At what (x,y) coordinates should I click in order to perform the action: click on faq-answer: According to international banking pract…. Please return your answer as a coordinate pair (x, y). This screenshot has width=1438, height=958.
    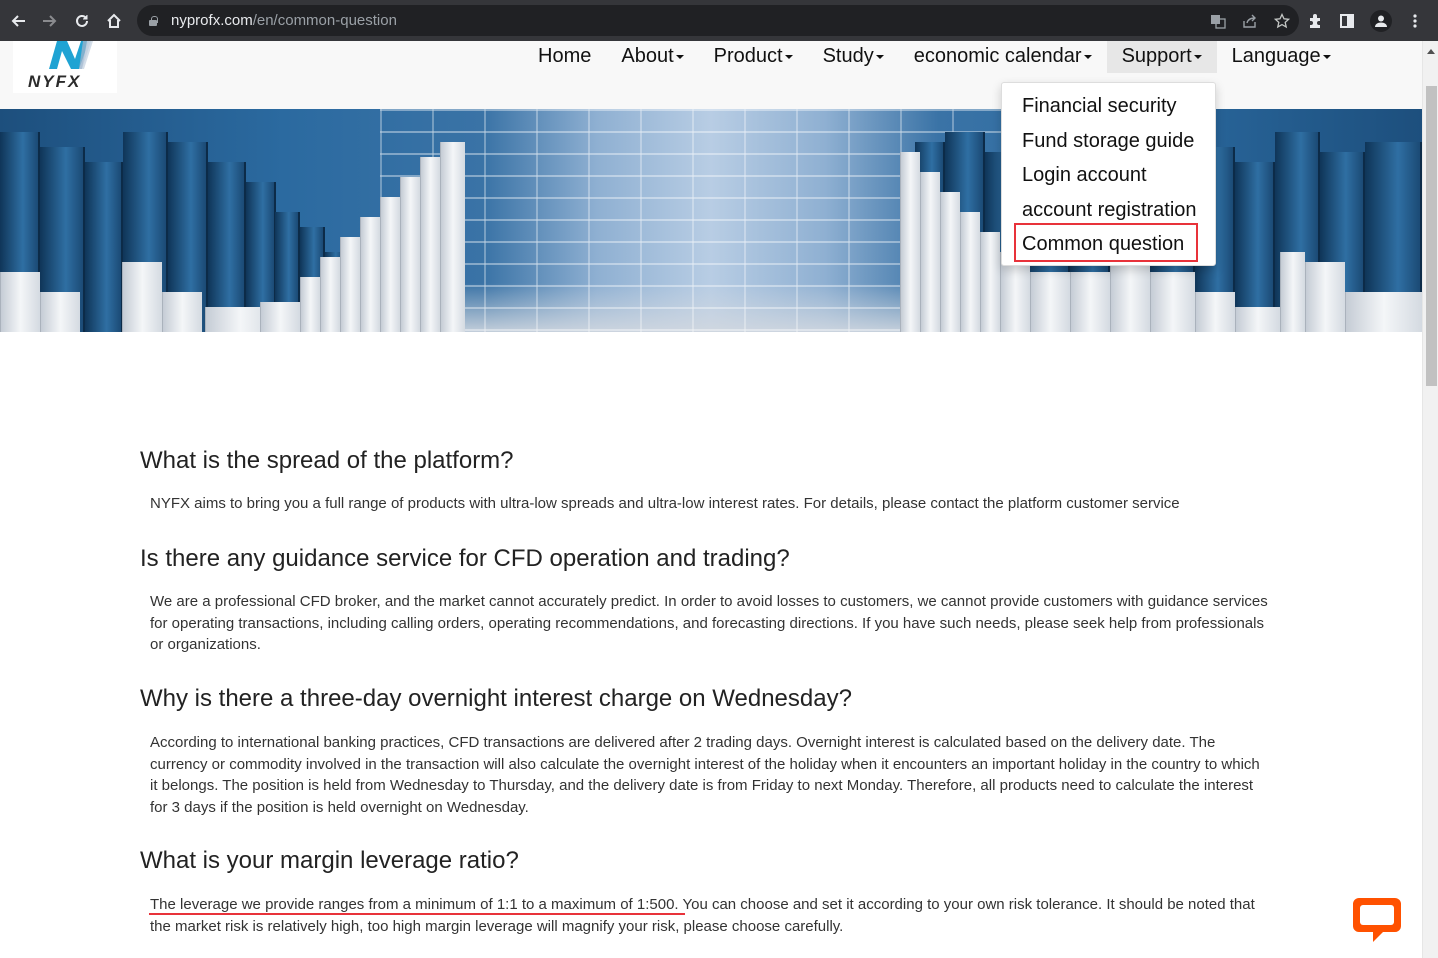
    Looking at the image, I should click on (705, 775).